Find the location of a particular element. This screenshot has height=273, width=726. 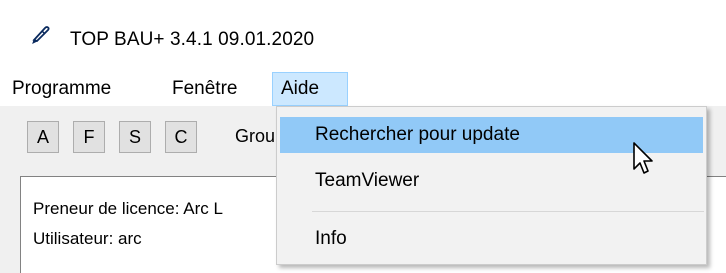

user-text: Utilisateur: arc is located at coordinates (87, 238).